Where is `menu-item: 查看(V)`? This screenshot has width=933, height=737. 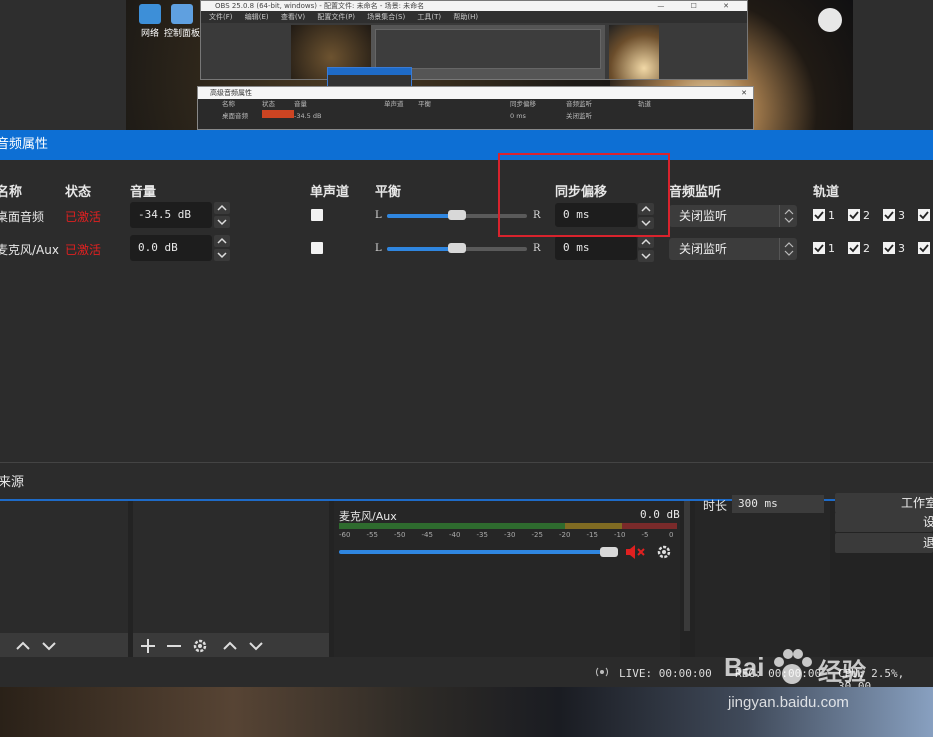
menu-item: 查看(V) is located at coordinates (293, 17).